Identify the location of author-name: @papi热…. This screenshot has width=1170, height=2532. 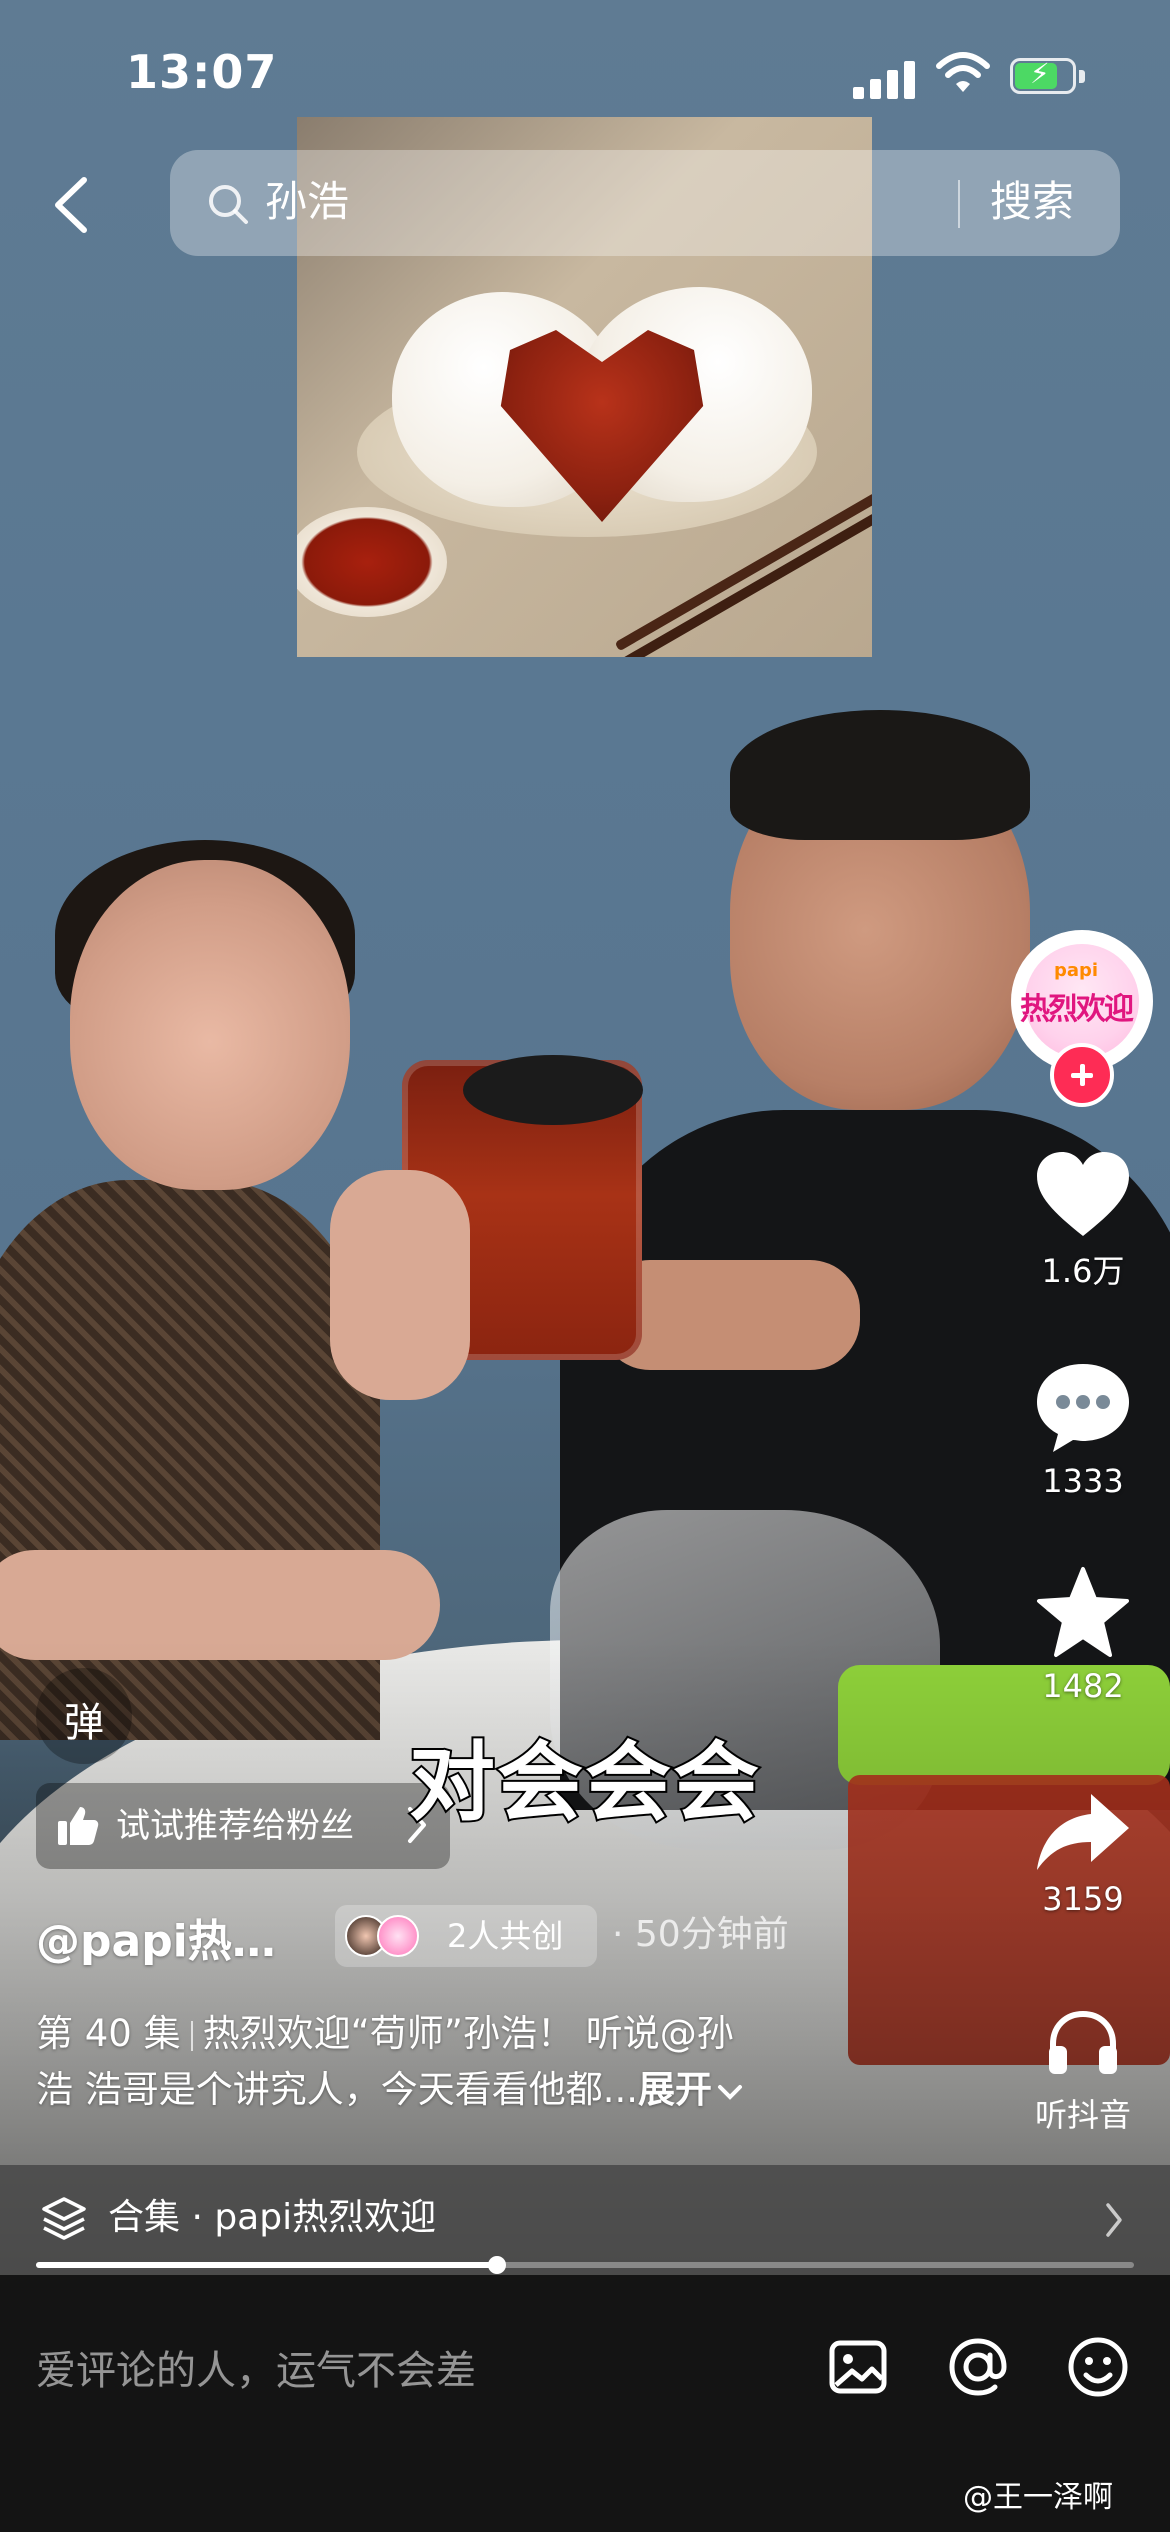
(156, 1937).